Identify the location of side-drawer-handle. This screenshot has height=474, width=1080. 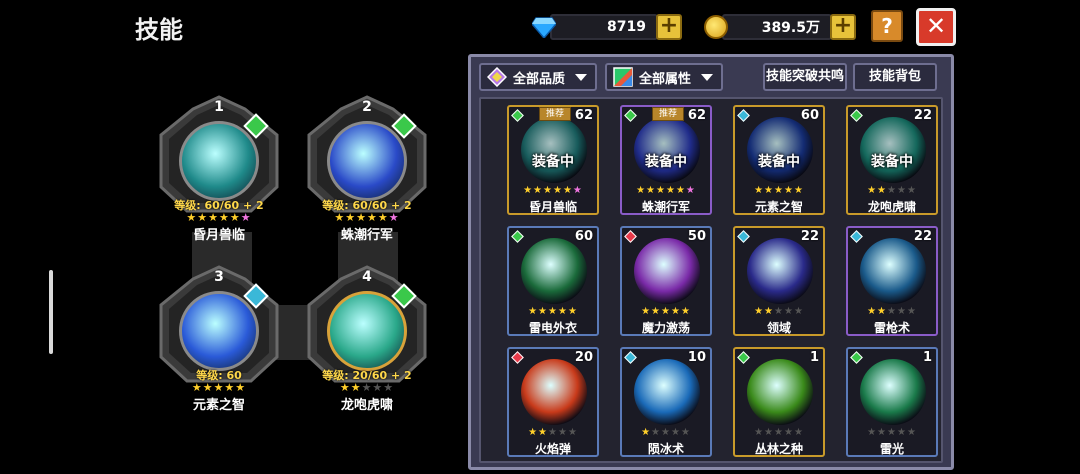
(51, 312).